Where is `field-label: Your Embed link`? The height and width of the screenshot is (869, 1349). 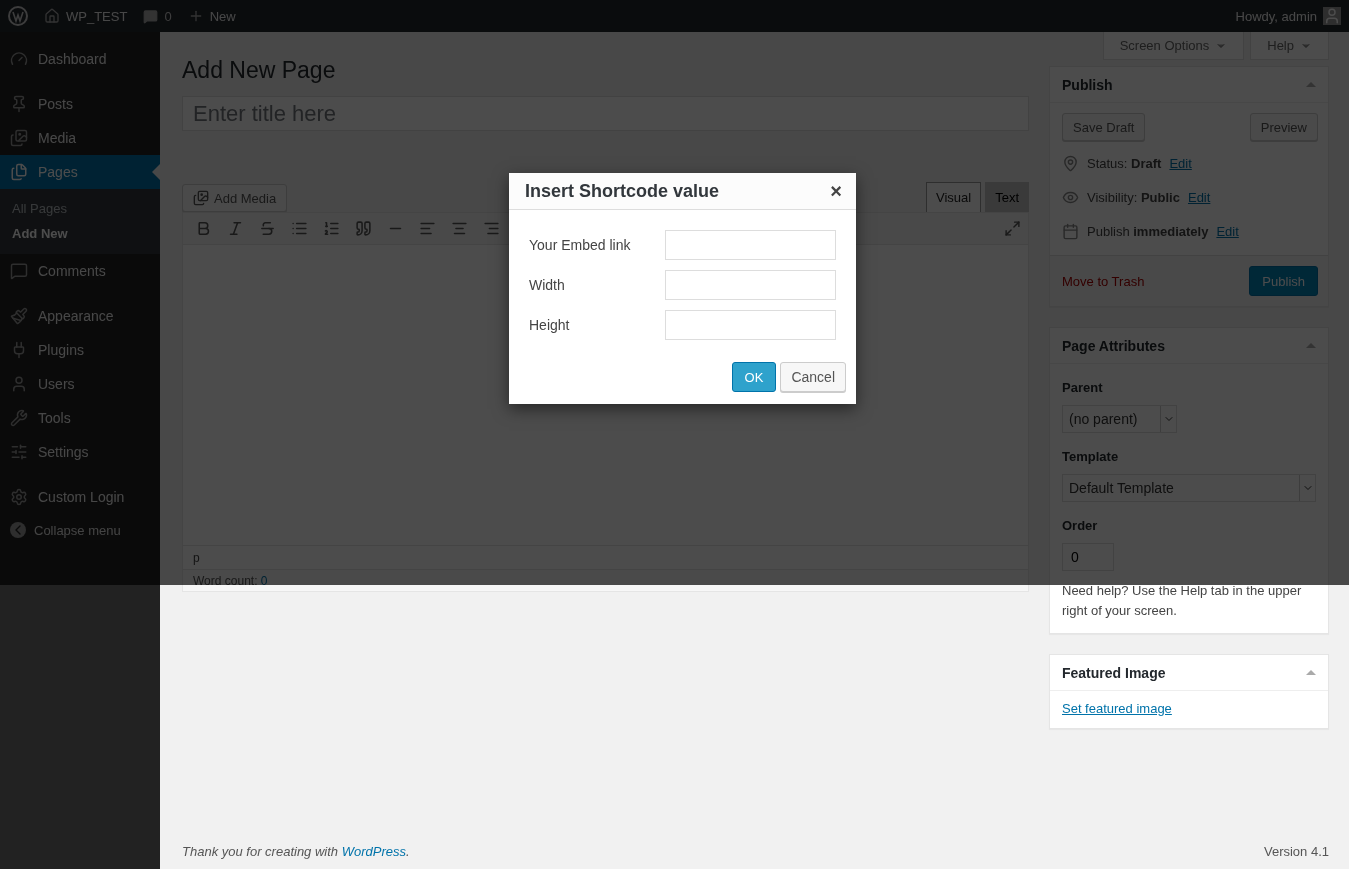
field-label: Your Embed link is located at coordinates (580, 245).